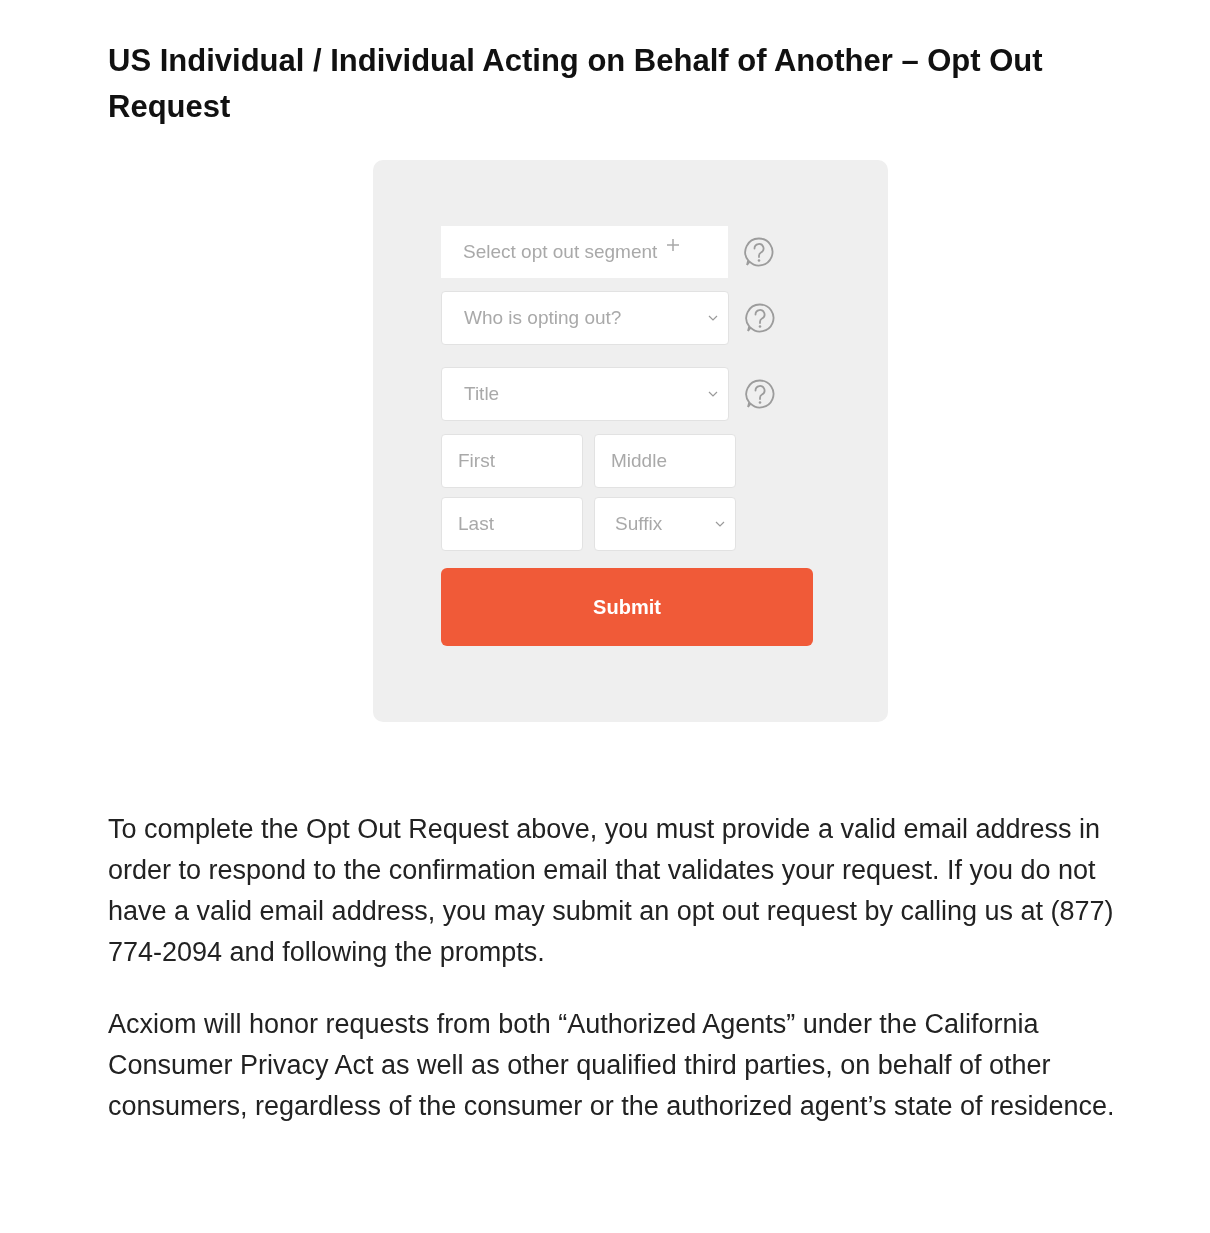  I want to click on submit-button: Submit, so click(627, 607).